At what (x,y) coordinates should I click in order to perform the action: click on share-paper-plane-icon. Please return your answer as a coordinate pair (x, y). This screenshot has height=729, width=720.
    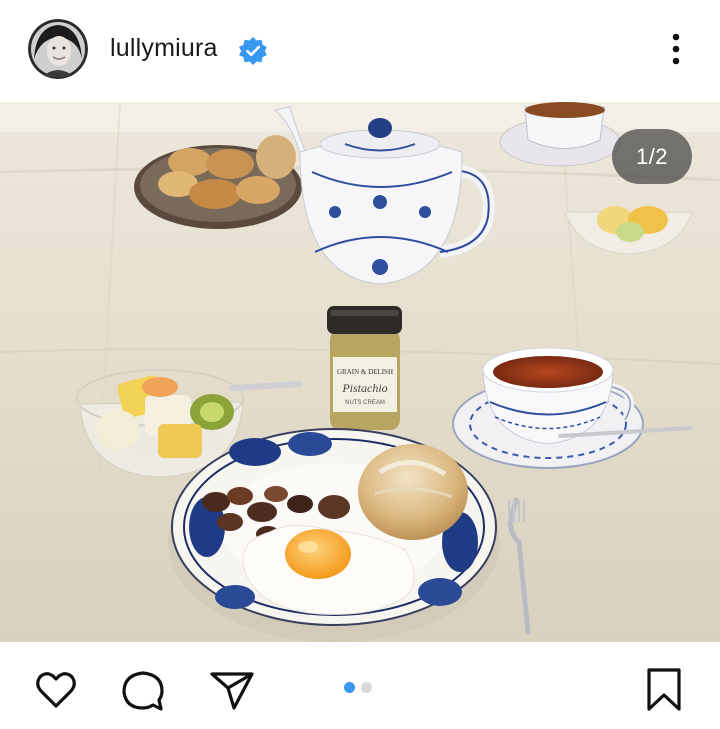
    Looking at the image, I should click on (232, 690).